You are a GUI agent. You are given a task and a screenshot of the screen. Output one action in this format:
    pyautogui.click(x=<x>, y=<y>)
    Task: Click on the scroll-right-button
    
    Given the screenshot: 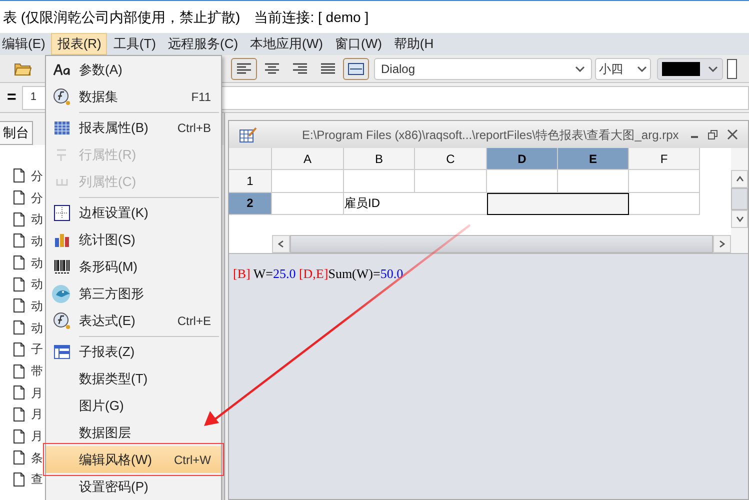 What is the action you would take?
    pyautogui.click(x=722, y=244)
    